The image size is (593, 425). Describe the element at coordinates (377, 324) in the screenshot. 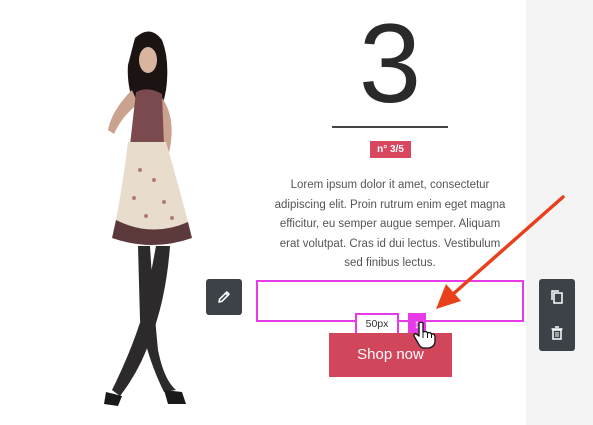

I see `spacer-size-label: 50px` at that location.